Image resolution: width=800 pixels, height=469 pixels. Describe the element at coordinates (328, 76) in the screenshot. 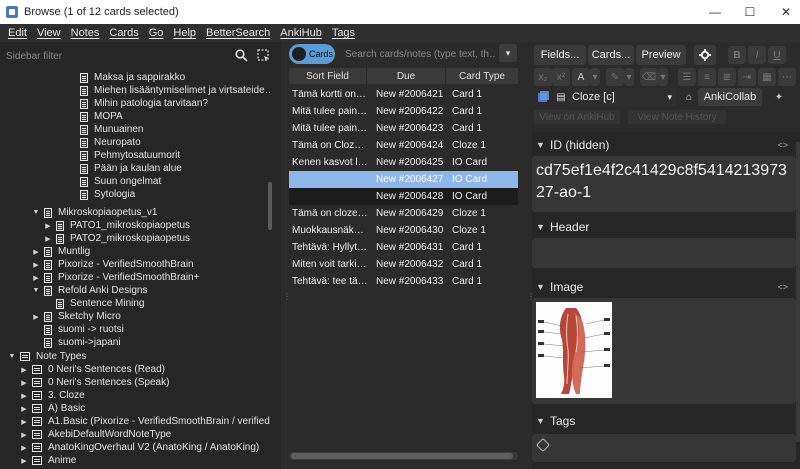

I see `column-header-sort-field: Sort Field` at that location.